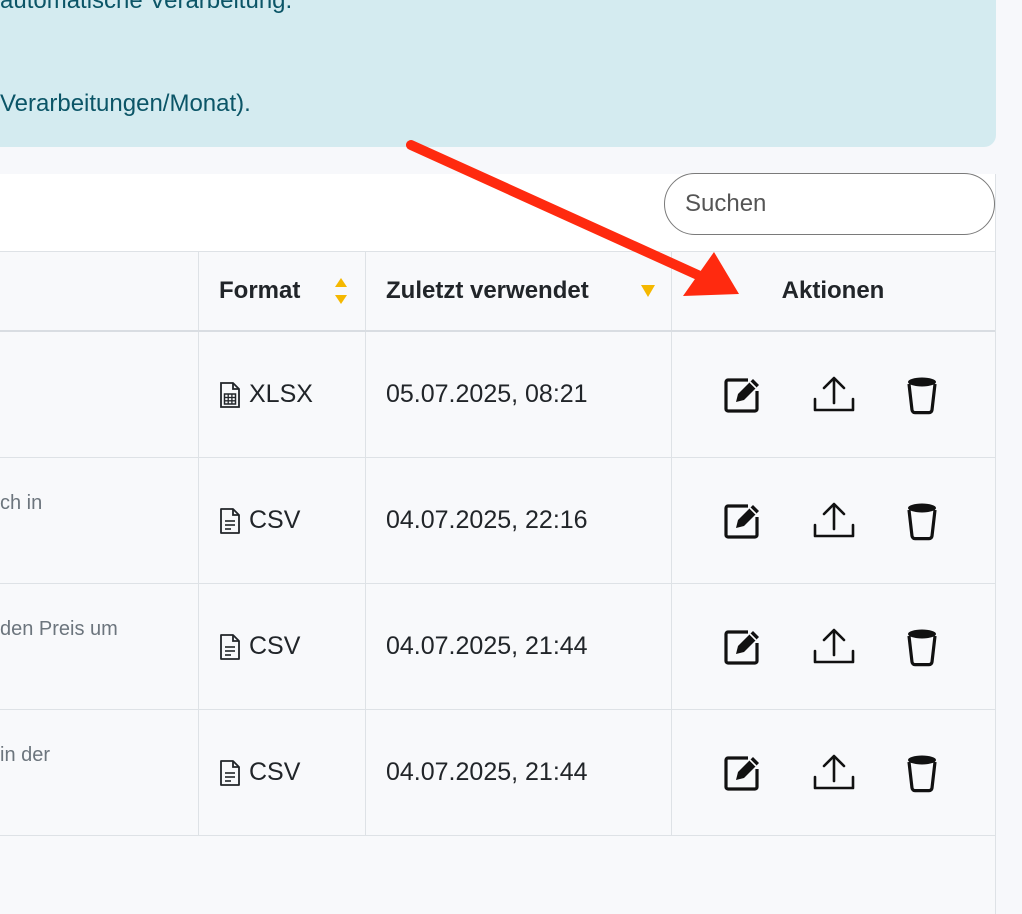  I want to click on alert-text-line-2: Verarbeitungen/Monat)., so click(125, 103).